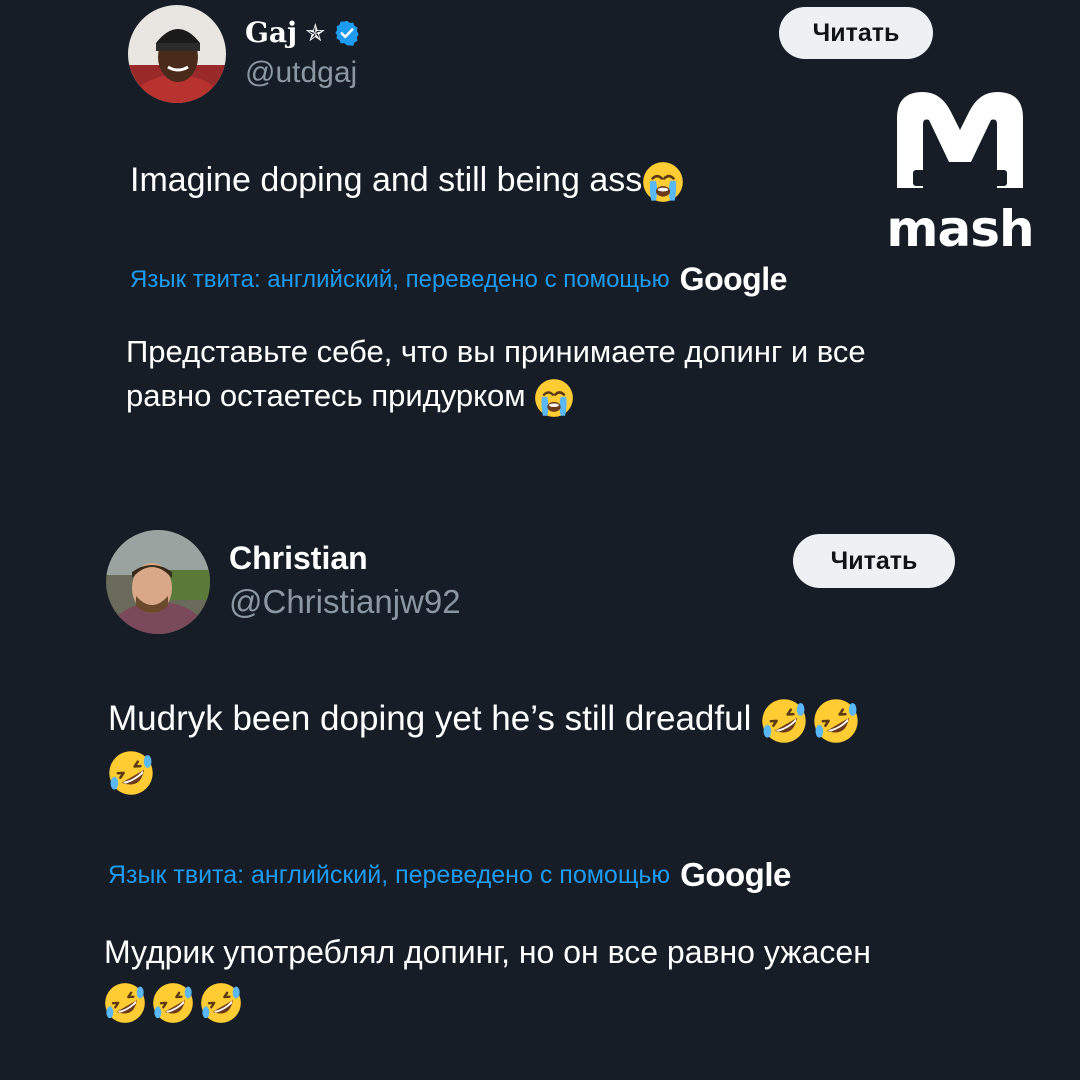 Image resolution: width=1080 pixels, height=1080 pixels. Describe the element at coordinates (315, 32) in the screenshot. I see `star-icon: ✯` at that location.